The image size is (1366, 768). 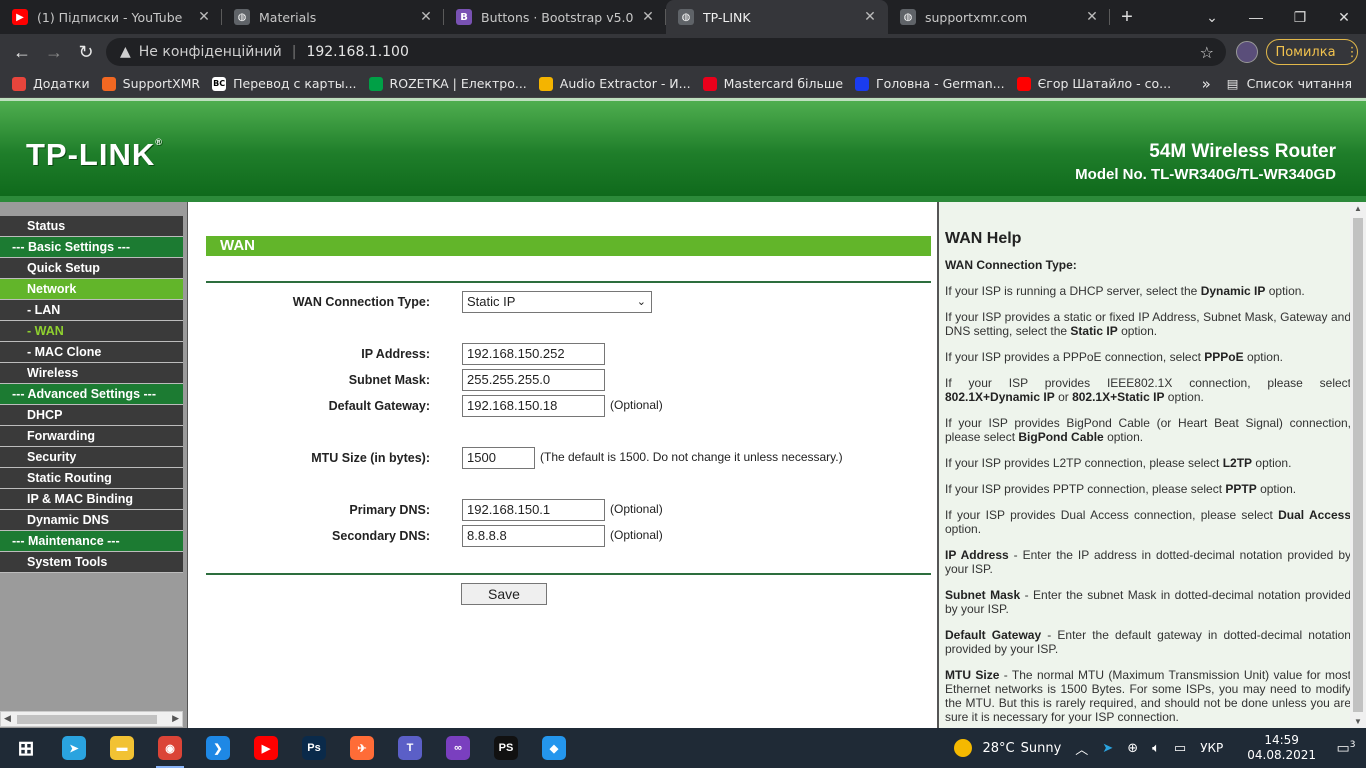 What do you see at coordinates (557, 302) in the screenshot?
I see `wan-type-select: Static IP ⌄` at bounding box center [557, 302].